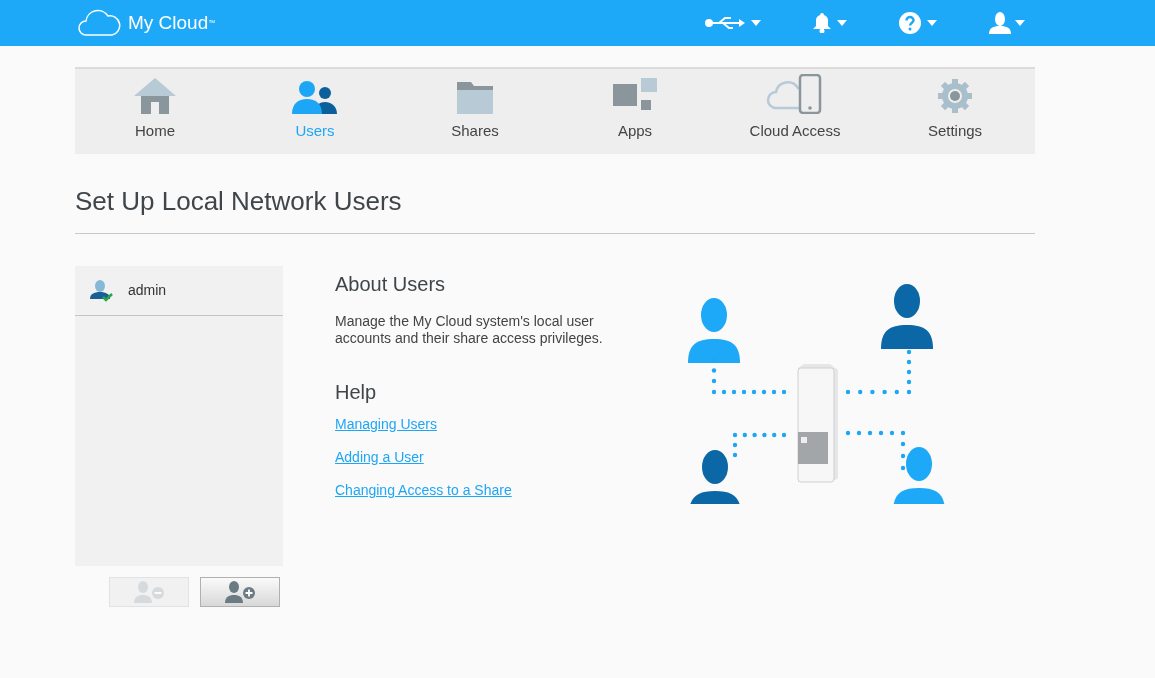  What do you see at coordinates (910, 23) in the screenshot?
I see `help-icon` at bounding box center [910, 23].